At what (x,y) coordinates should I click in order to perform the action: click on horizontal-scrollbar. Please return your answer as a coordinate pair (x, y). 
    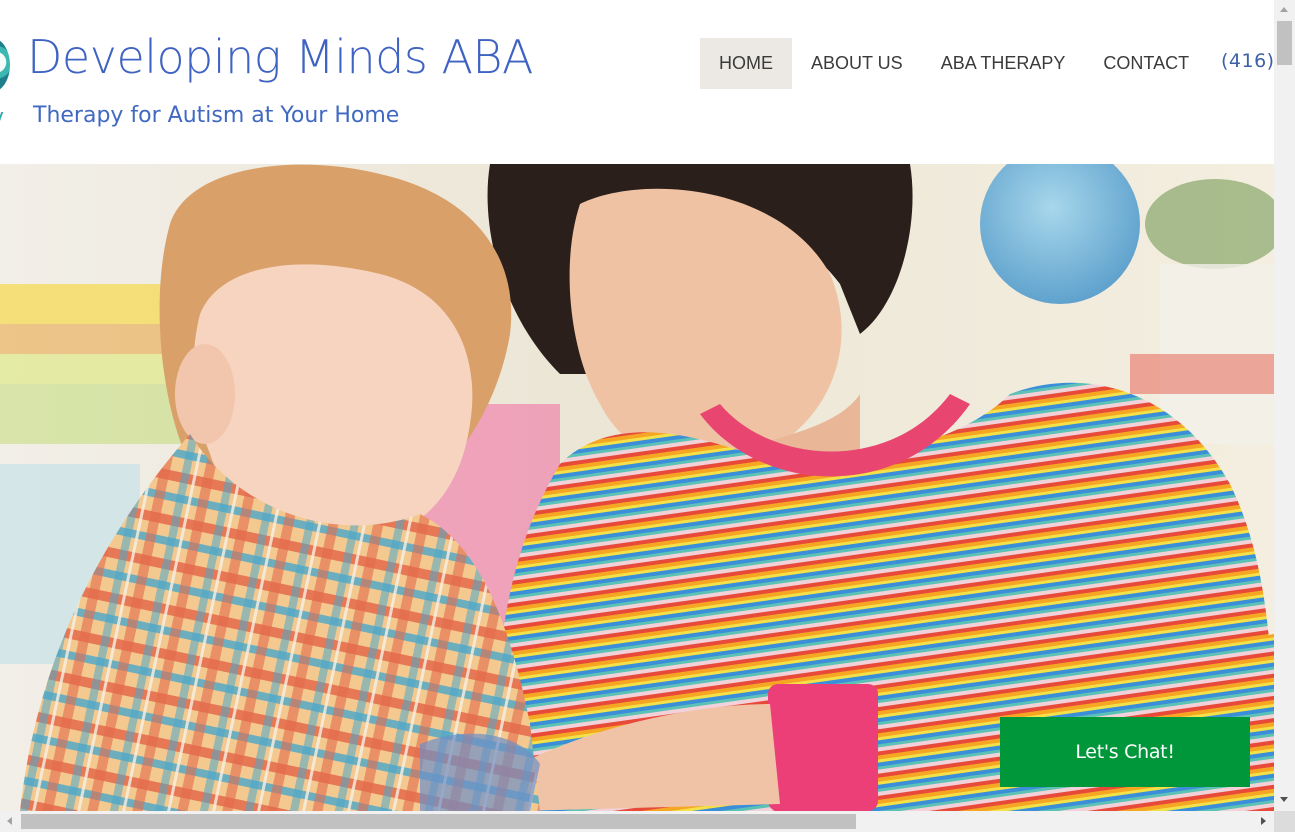
    Looking at the image, I should click on (637, 821).